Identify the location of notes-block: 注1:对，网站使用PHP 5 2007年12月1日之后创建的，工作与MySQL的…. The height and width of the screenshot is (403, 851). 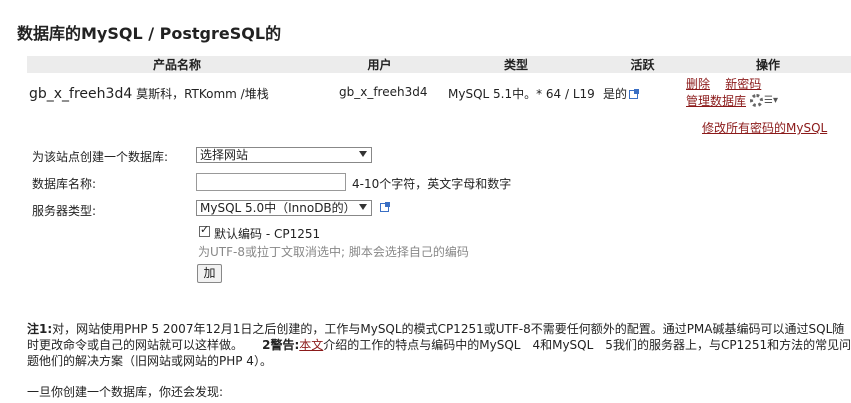
(439, 345).